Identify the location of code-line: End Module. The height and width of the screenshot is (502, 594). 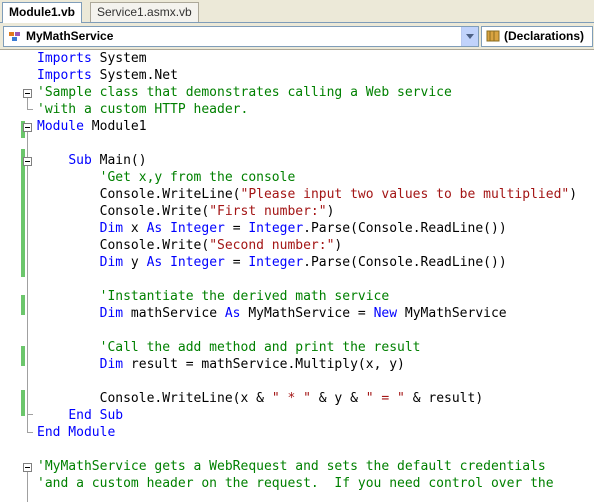
(76, 432).